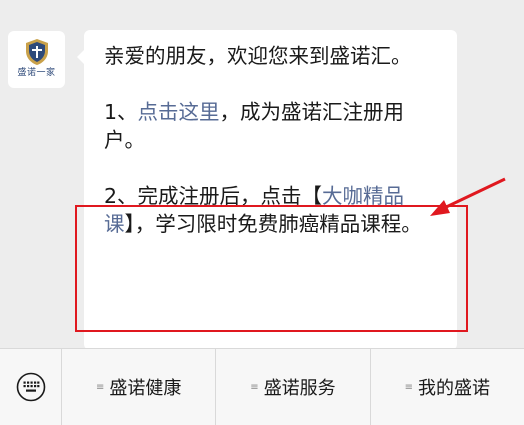 Image resolution: width=524 pixels, height=425 pixels. I want to click on menu-item-label: 盛诺服务, so click(299, 388).